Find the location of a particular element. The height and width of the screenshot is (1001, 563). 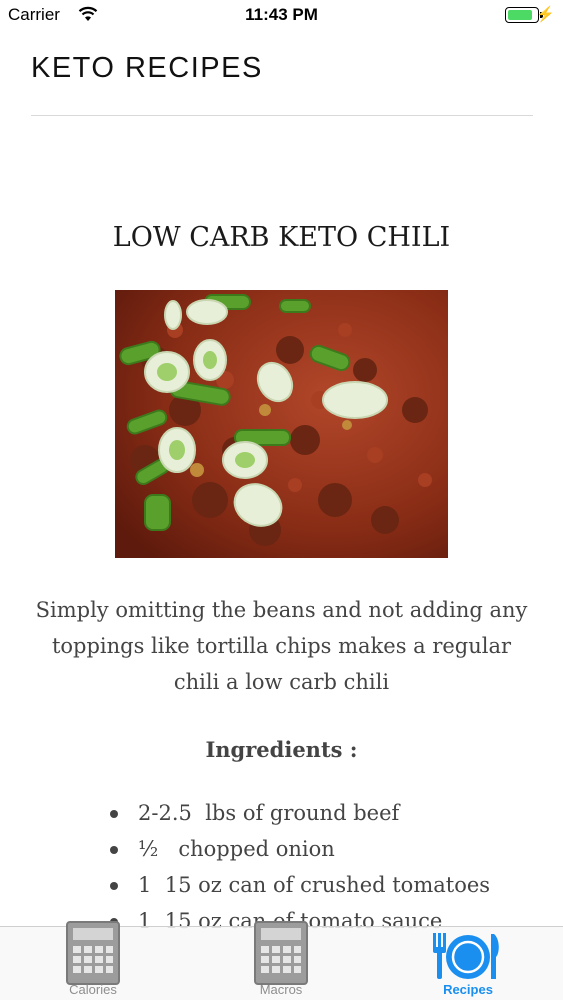

header-divider is located at coordinates (282, 115).